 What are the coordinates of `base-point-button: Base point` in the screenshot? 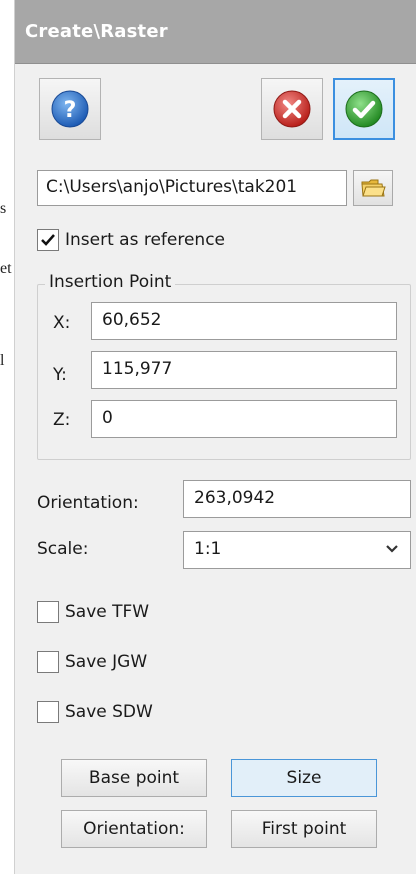 It's located at (134, 778).